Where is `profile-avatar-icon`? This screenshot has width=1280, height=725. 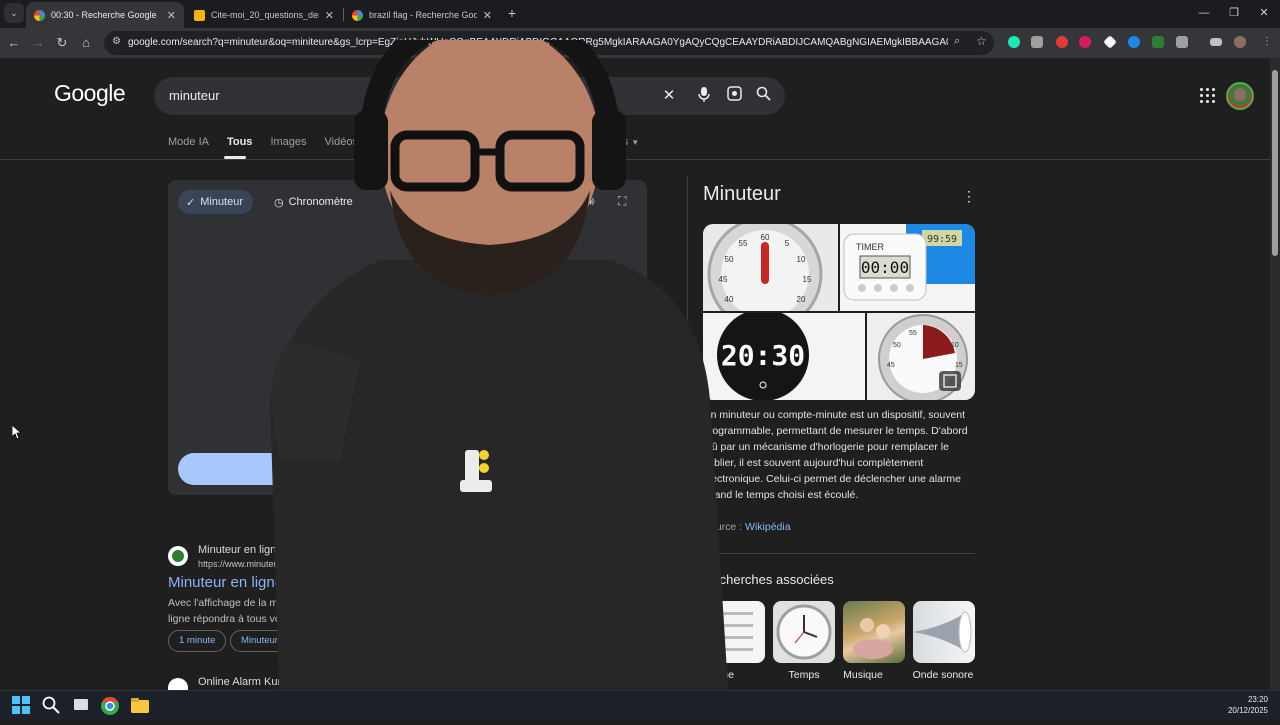
profile-avatar-icon is located at coordinates (1240, 42).